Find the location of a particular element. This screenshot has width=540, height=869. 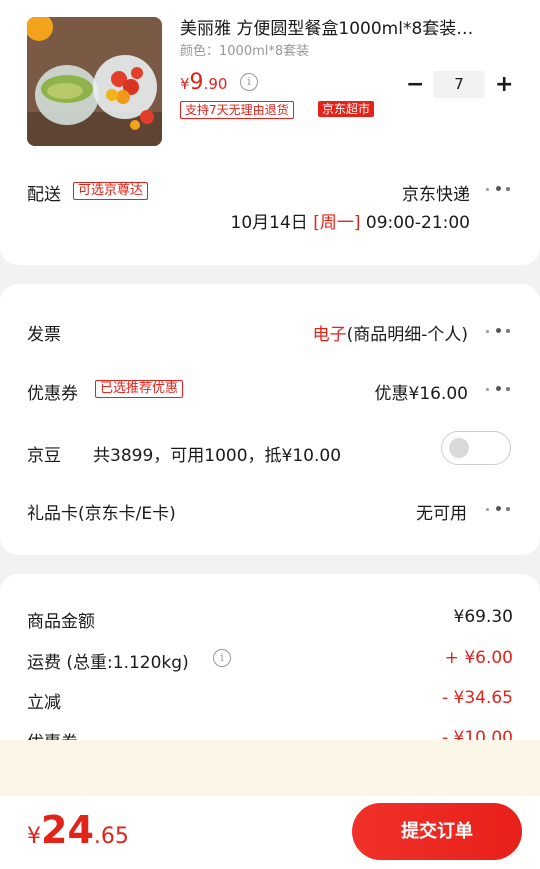

delivery-method: 京东快递 is located at coordinates (436, 192).